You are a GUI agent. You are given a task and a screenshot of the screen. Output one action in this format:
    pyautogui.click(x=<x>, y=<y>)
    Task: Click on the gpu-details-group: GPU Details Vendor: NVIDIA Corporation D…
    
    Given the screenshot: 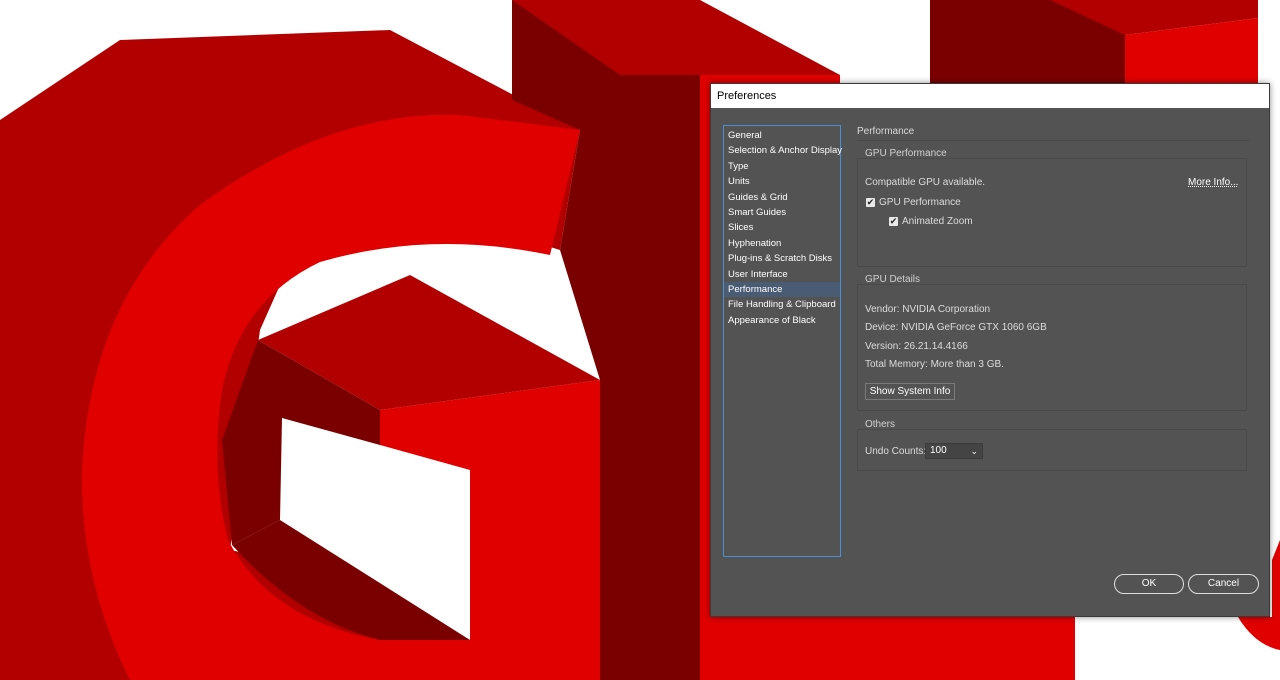 What is the action you would take?
    pyautogui.click(x=1052, y=342)
    